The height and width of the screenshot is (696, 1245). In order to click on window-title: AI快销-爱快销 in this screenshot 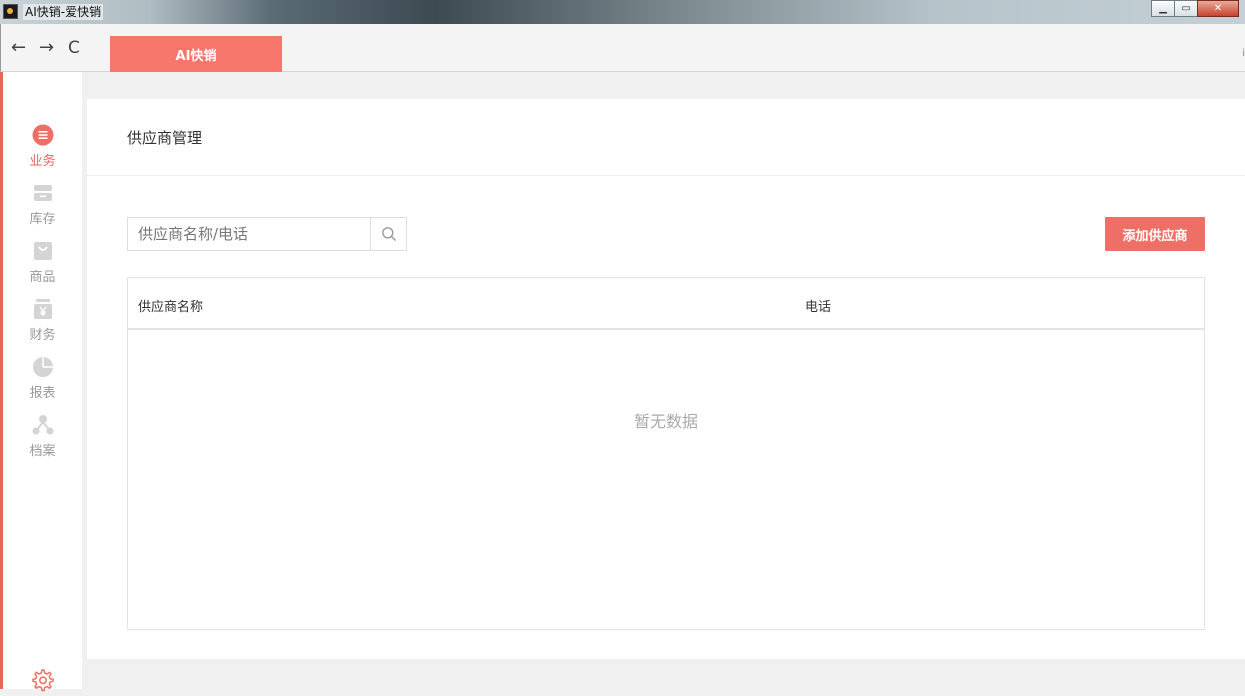, I will do `click(63, 12)`.